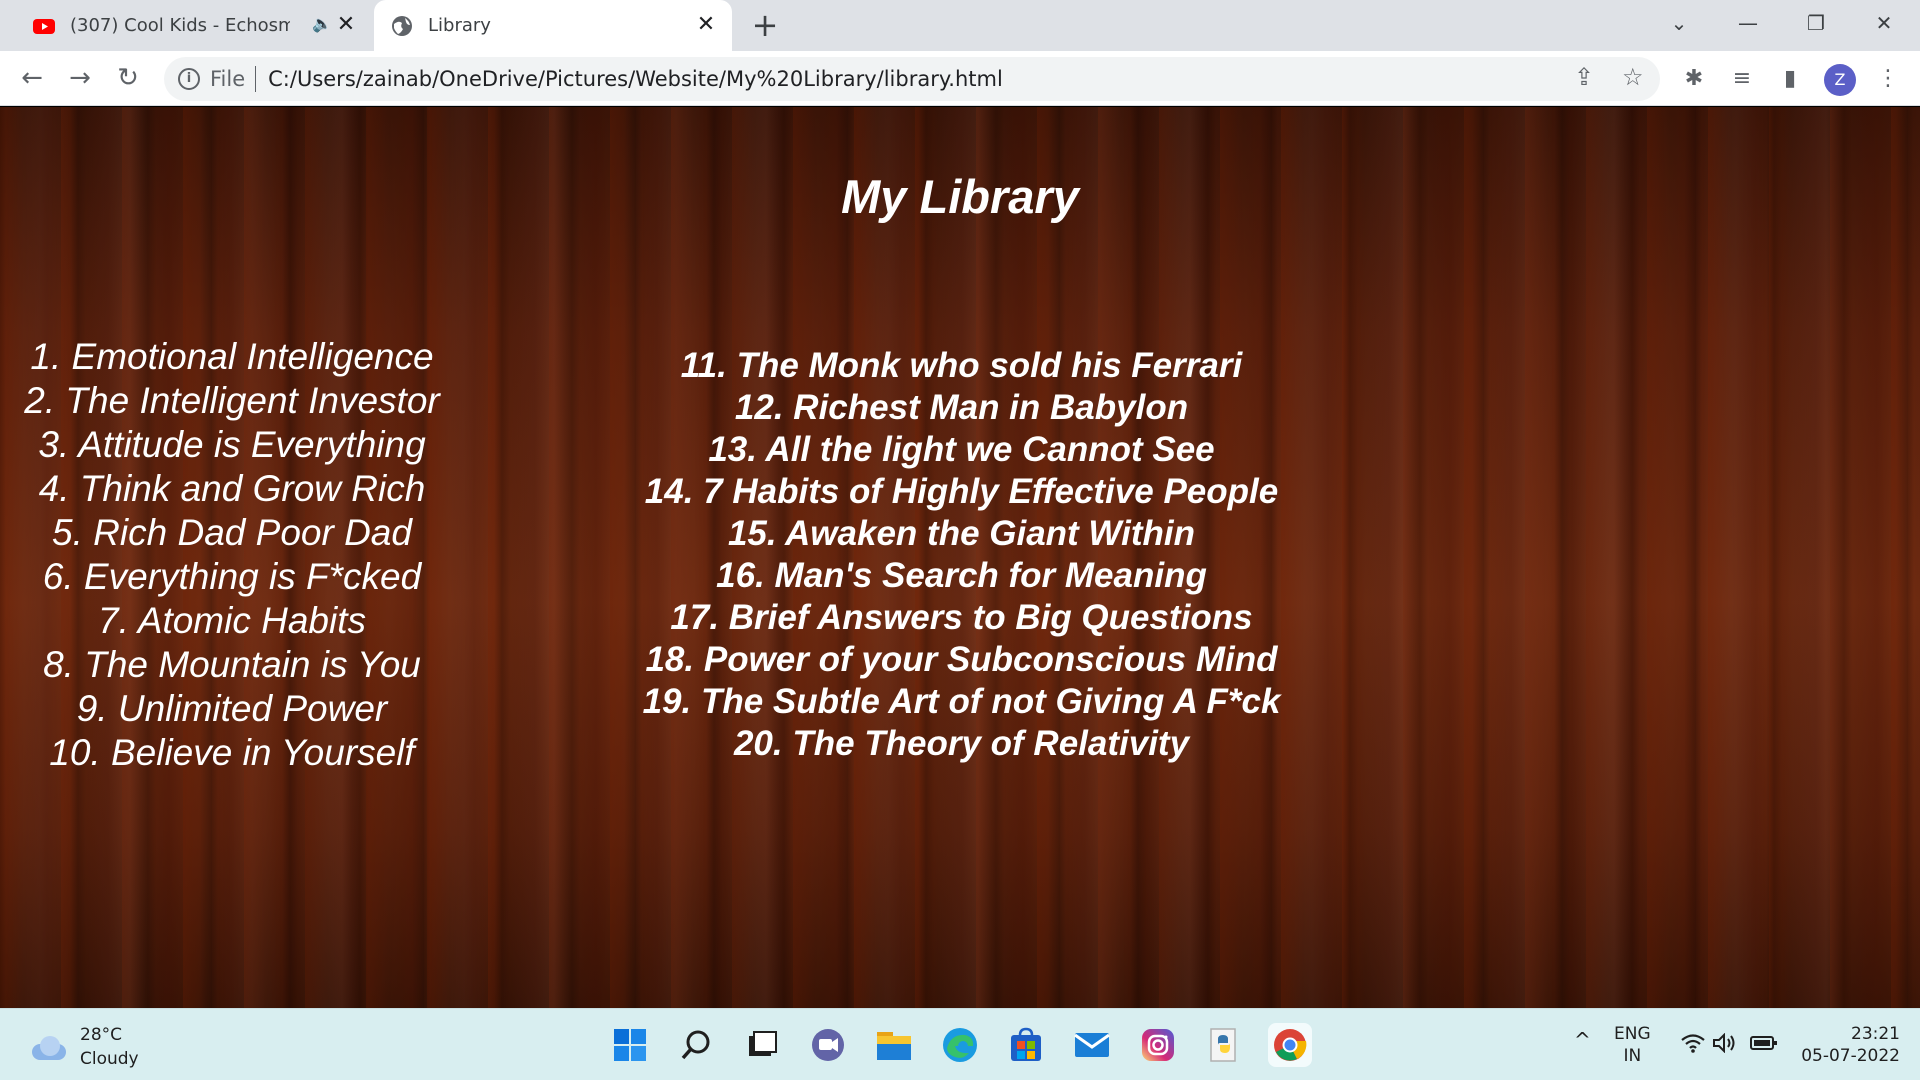 The image size is (1920, 1080). I want to click on edge-icon, so click(960, 1045).